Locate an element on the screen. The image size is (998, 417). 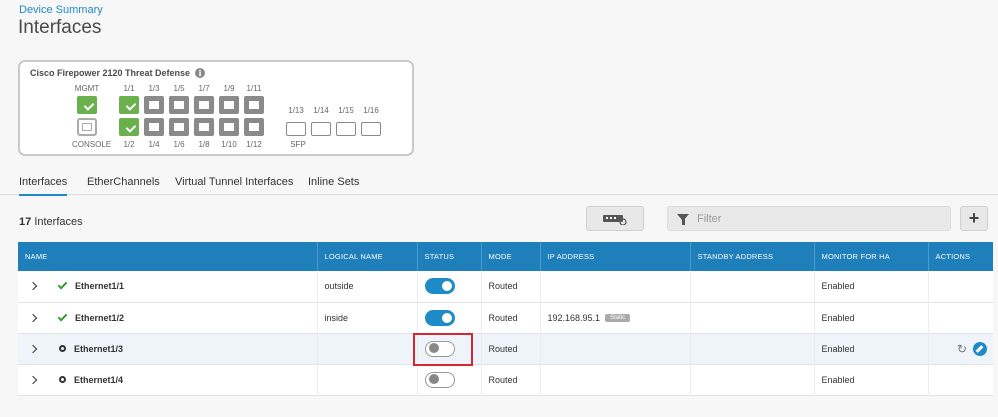
interface-name: Ethernet1/1 is located at coordinates (99, 286).